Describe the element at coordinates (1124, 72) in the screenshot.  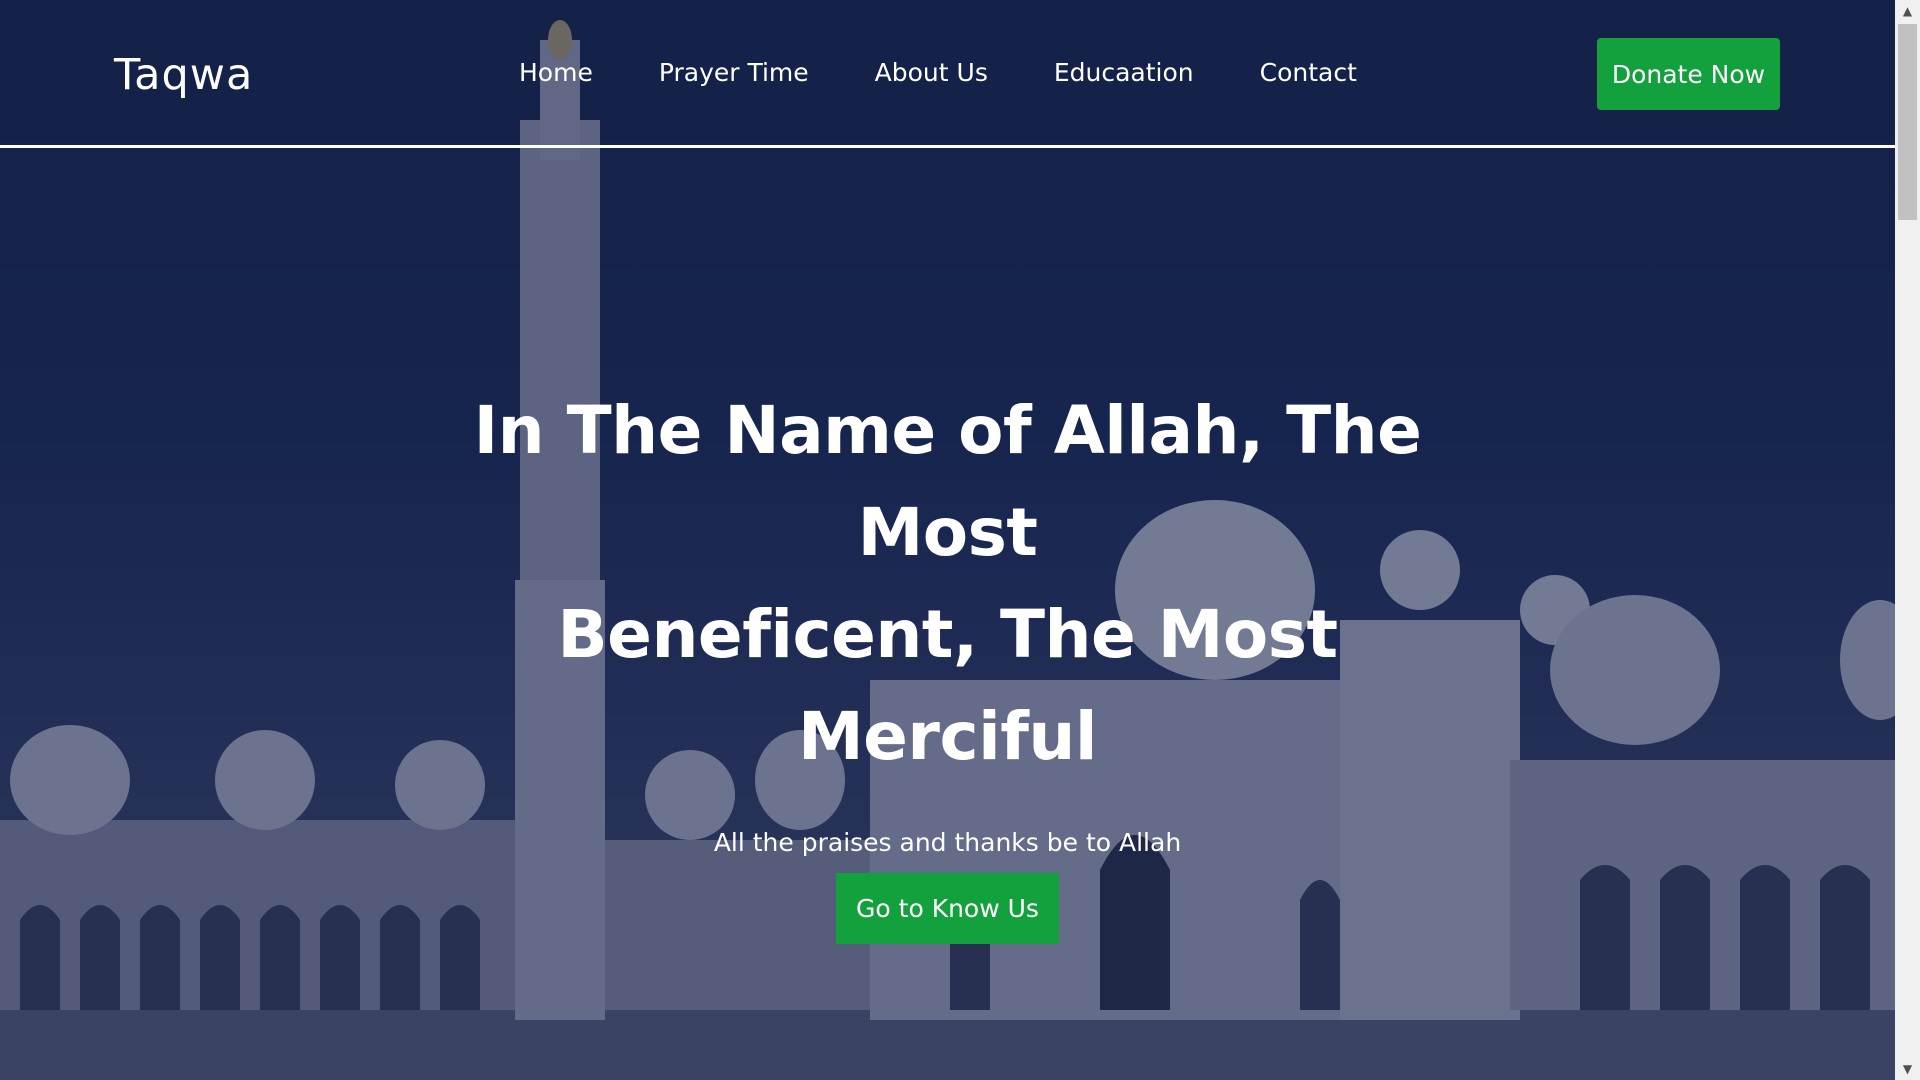
I see `nav-link-education: Educaation` at that location.